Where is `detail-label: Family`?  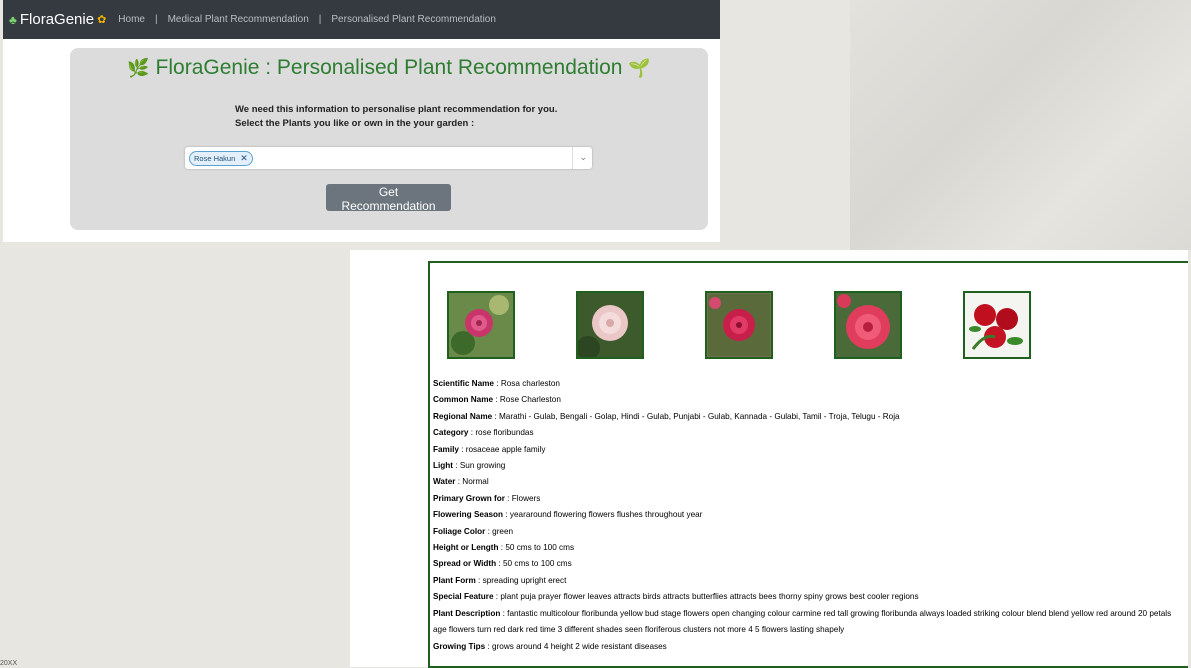
detail-label: Family is located at coordinates (446, 449).